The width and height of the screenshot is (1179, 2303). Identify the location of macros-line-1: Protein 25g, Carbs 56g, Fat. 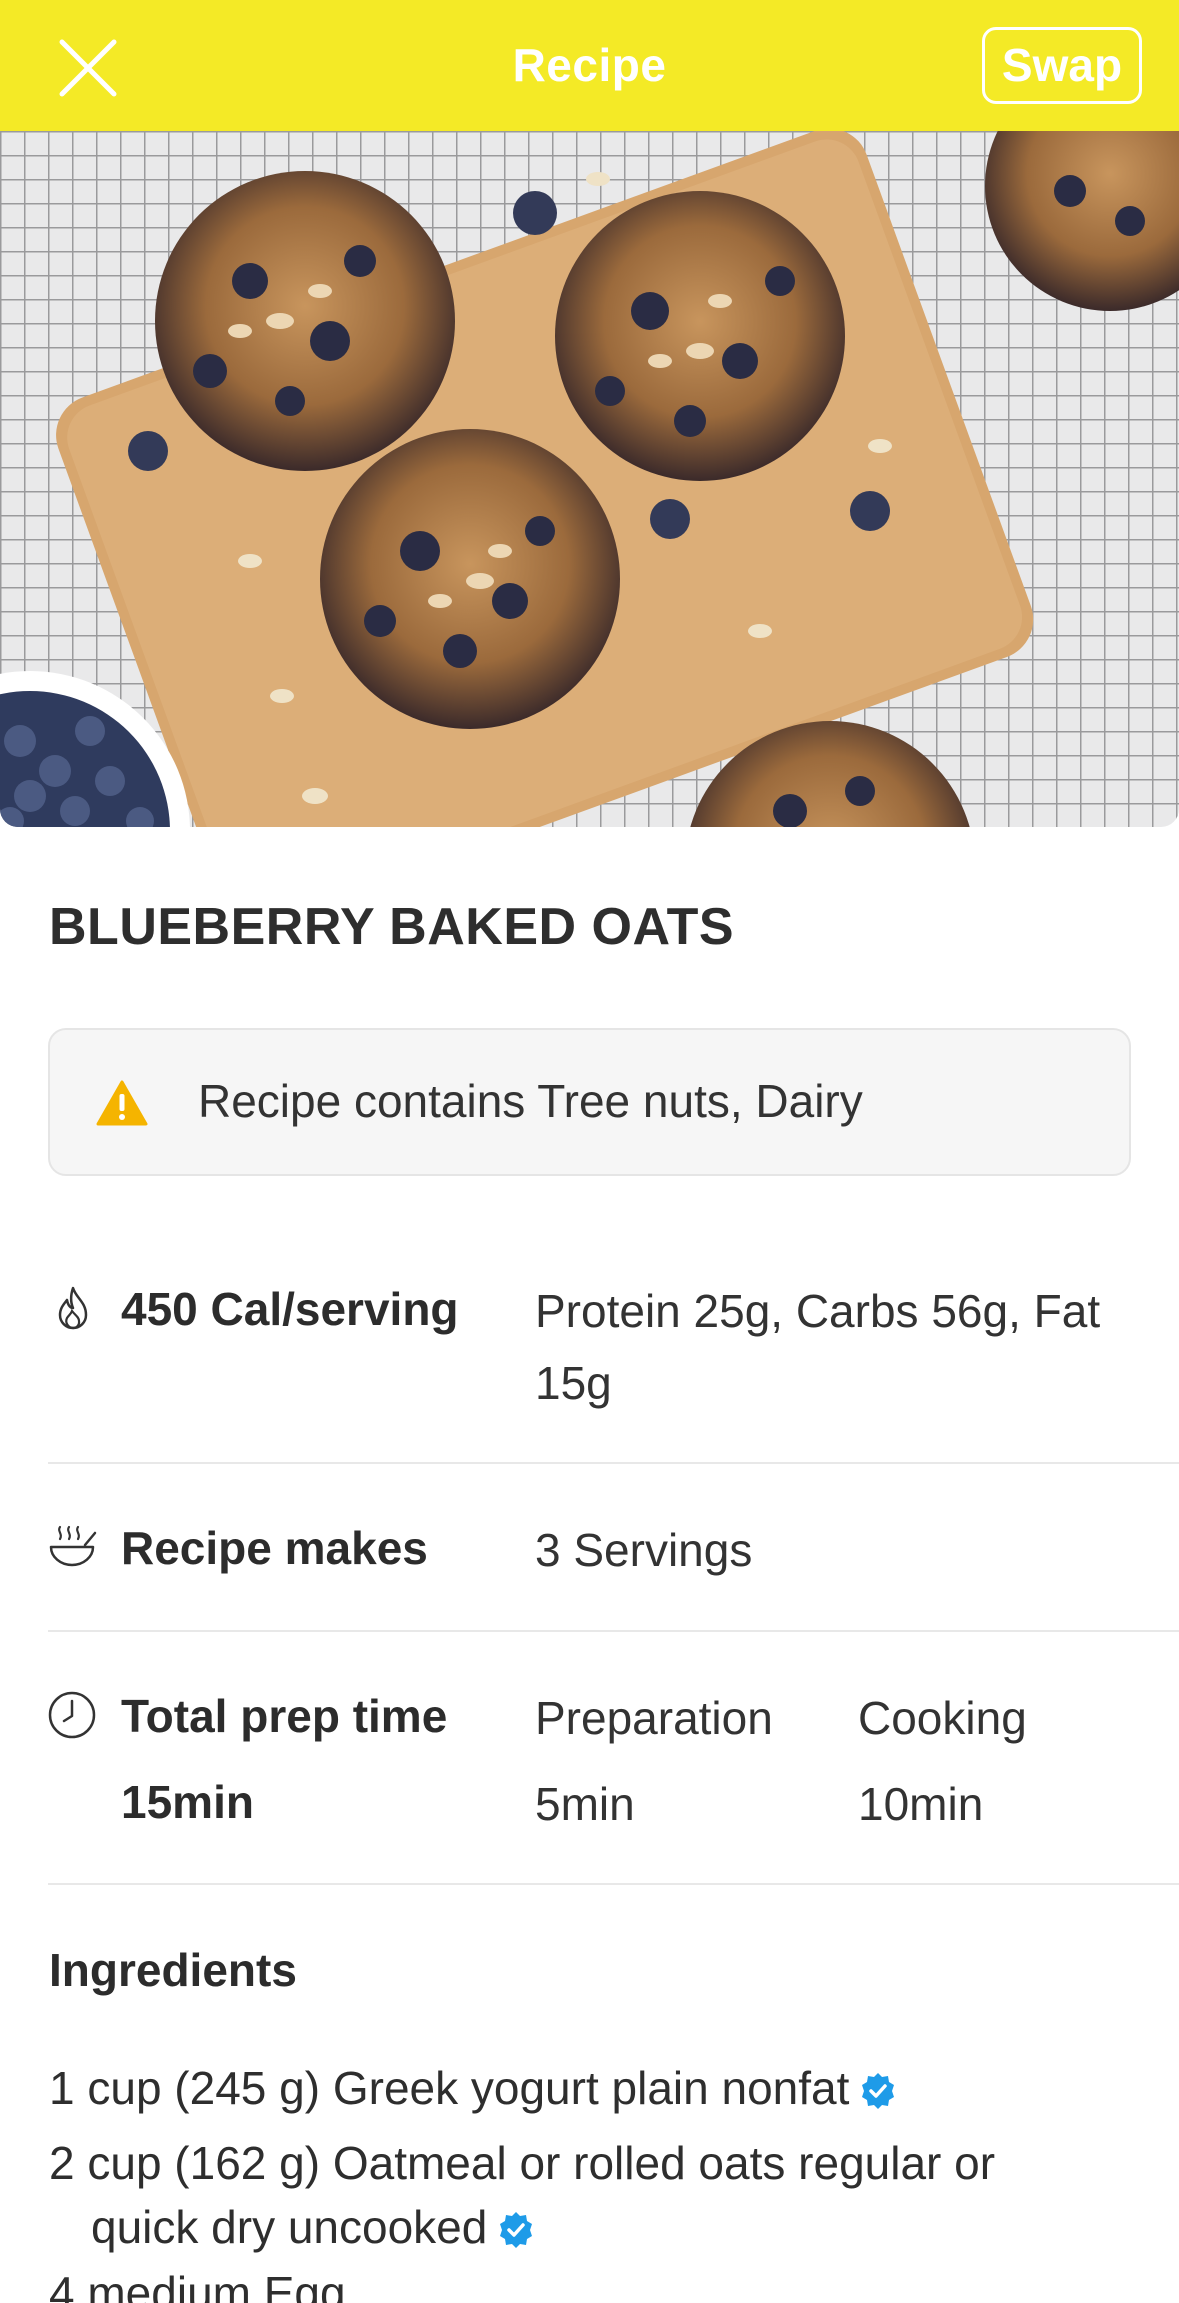
(818, 1311).